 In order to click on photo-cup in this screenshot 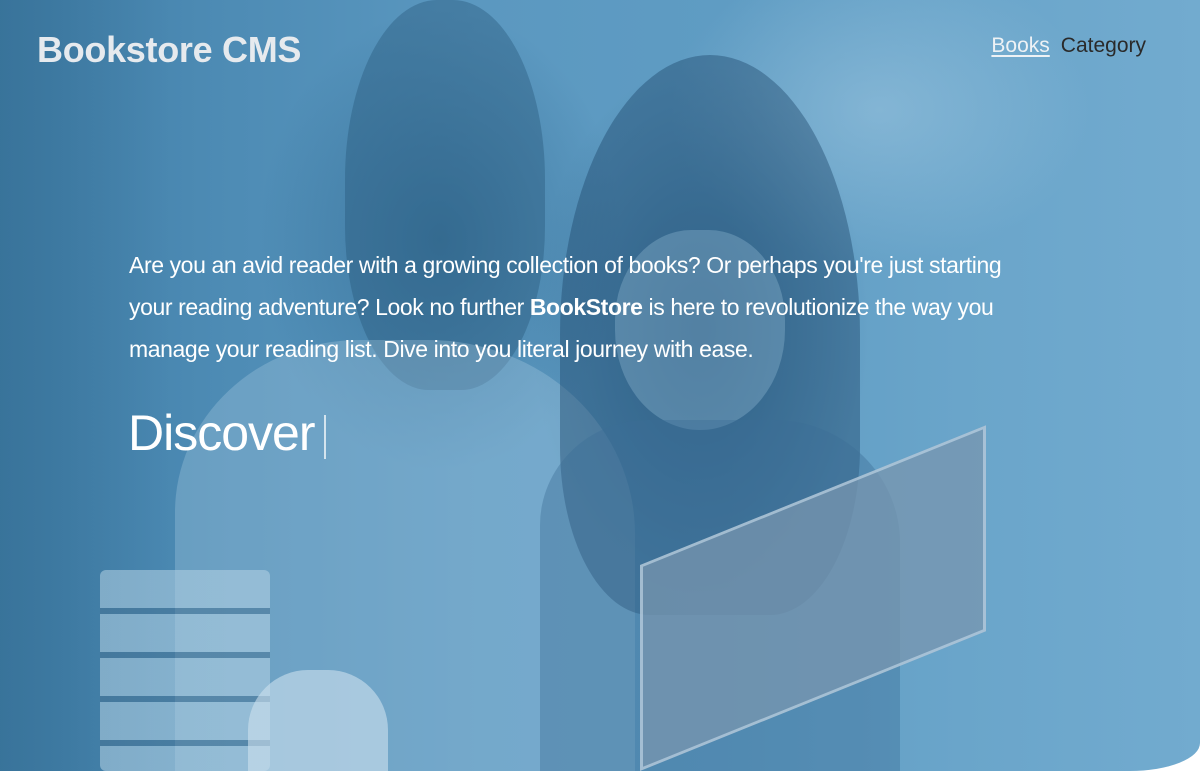, I will do `click(318, 720)`.